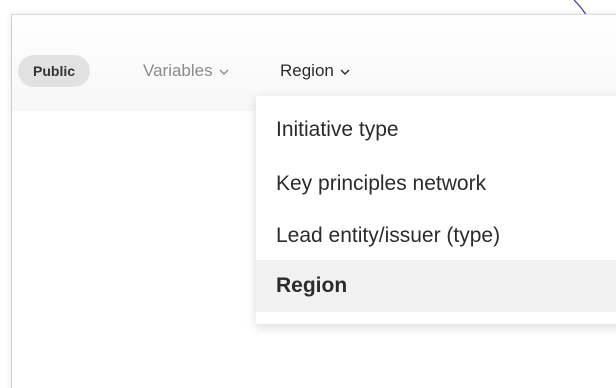 The width and height of the screenshot is (616, 388). What do you see at coordinates (436, 286) in the screenshot?
I see `menu-item-region: Region` at bounding box center [436, 286].